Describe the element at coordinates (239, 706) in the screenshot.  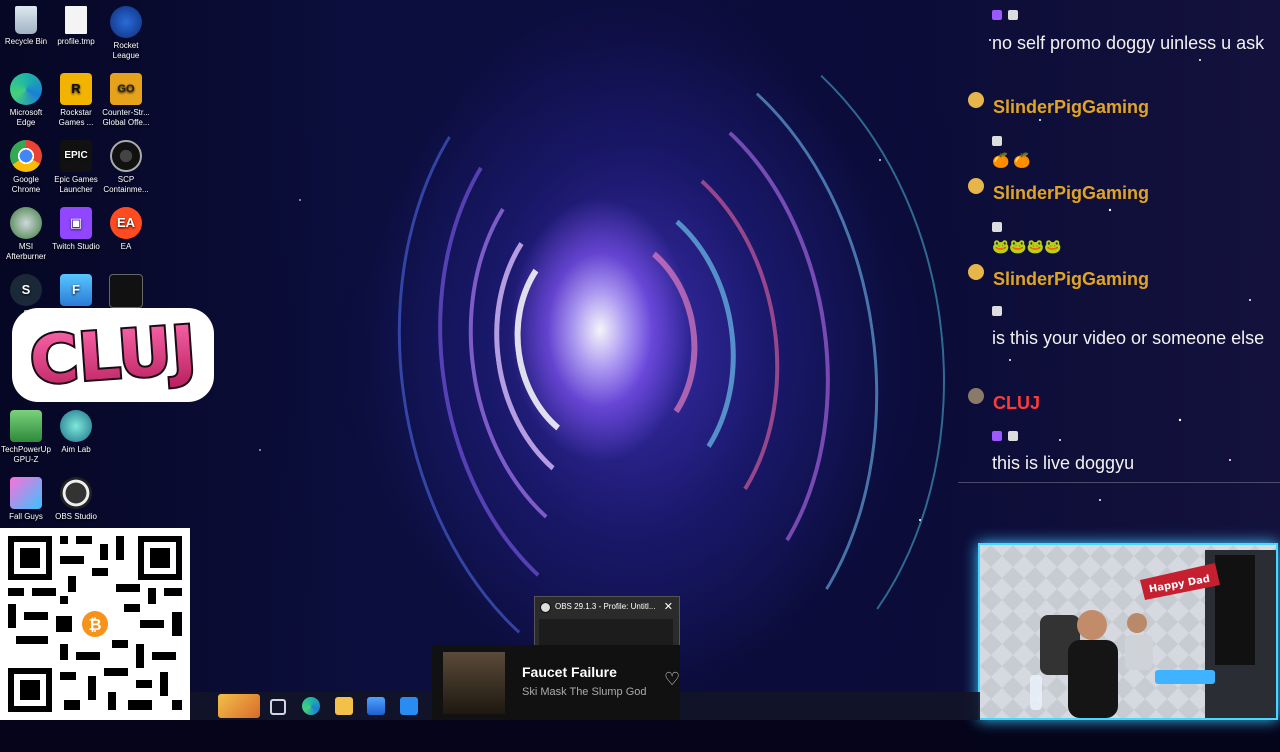
I see `weather-widget-icon` at that location.